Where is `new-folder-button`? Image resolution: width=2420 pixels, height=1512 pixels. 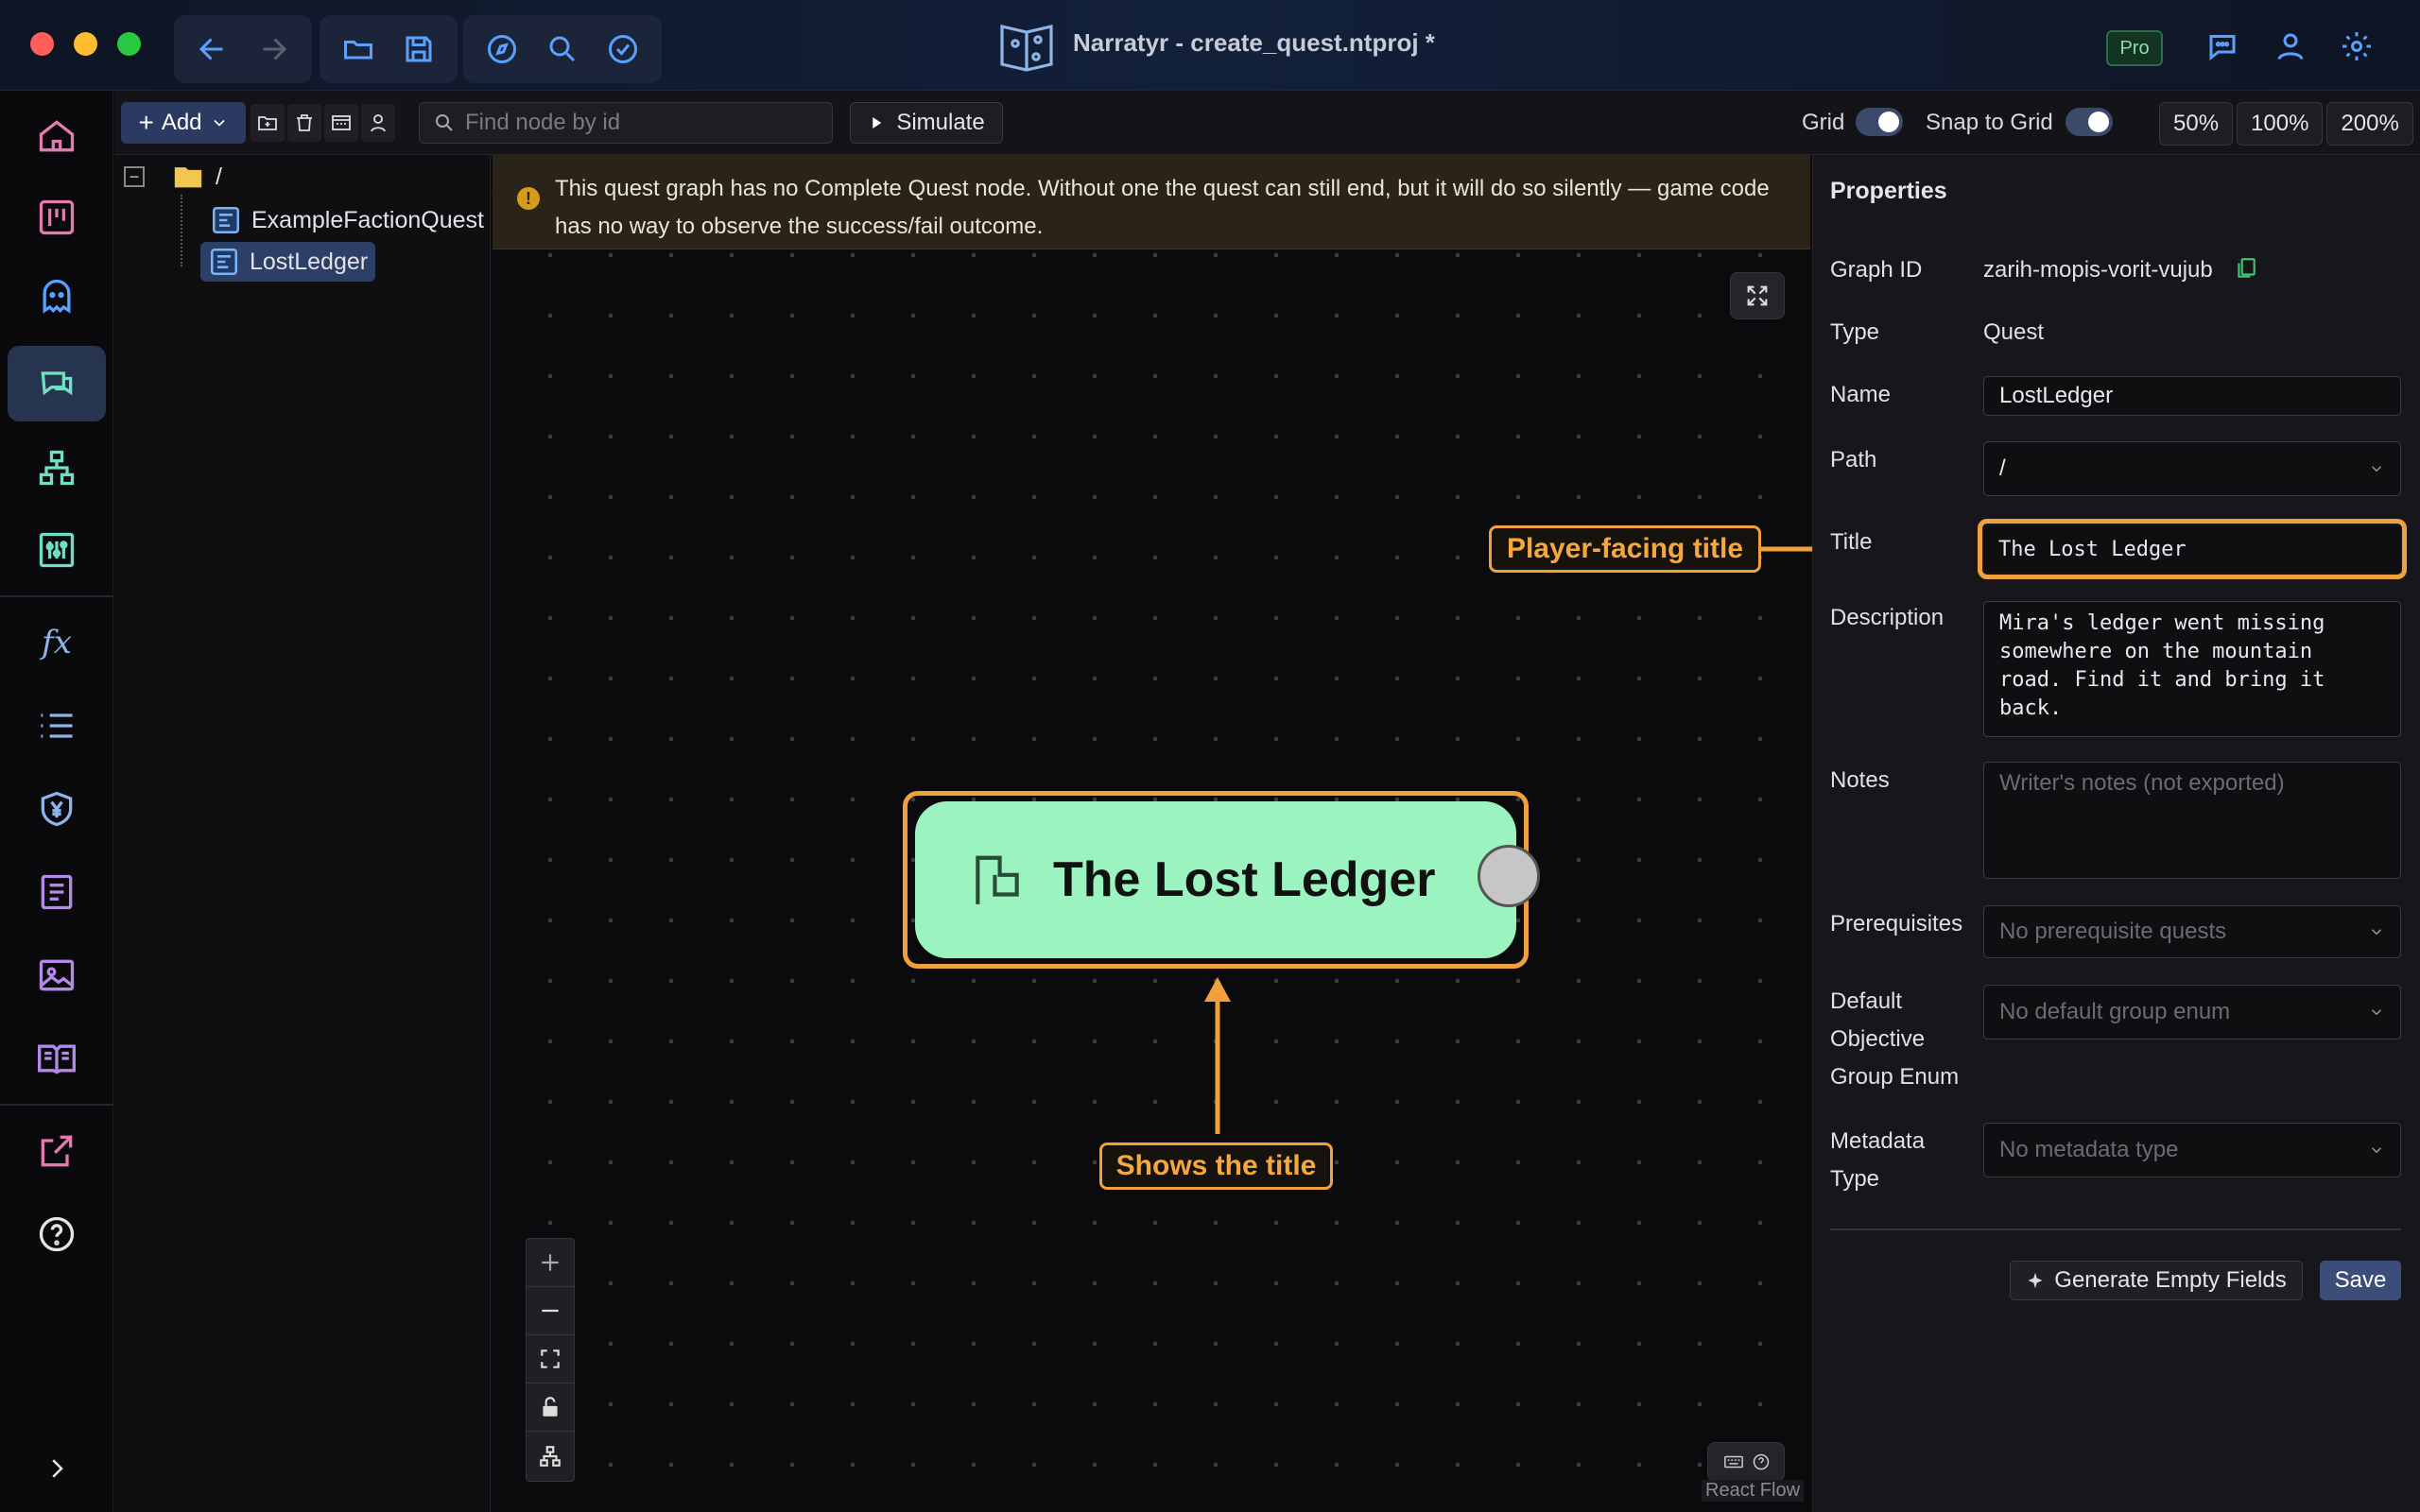 new-folder-button is located at coordinates (268, 123).